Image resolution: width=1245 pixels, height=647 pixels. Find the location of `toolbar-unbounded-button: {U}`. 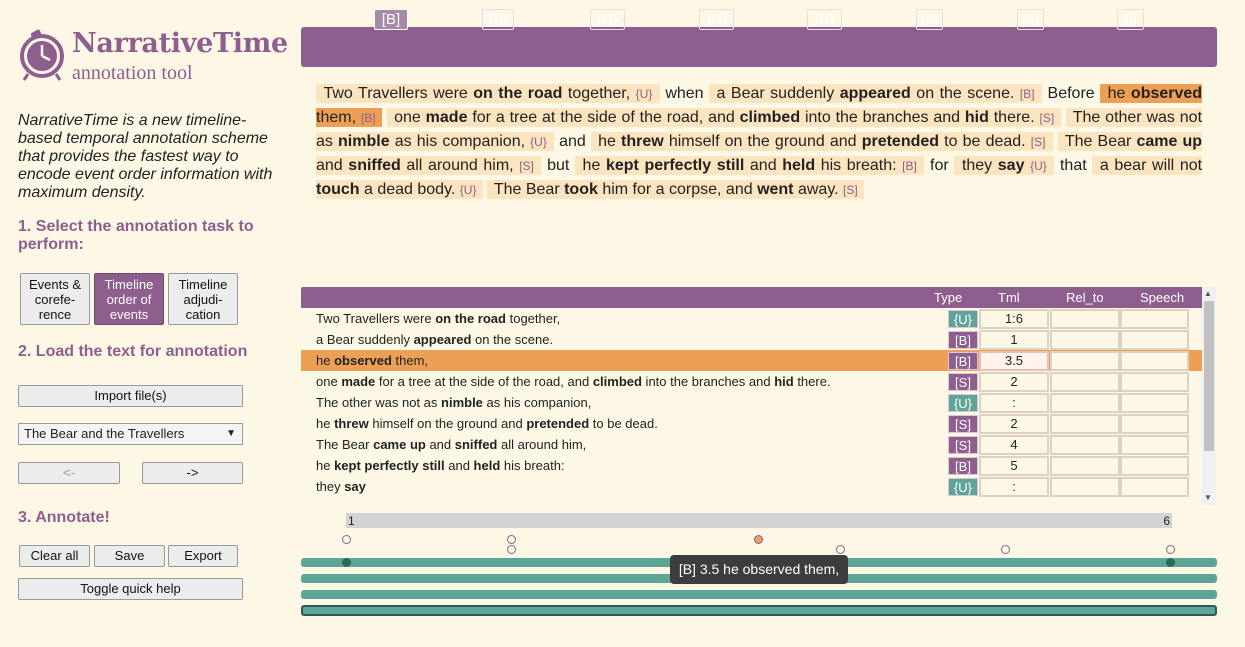

toolbar-unbounded-button: {U} is located at coordinates (607, 19).